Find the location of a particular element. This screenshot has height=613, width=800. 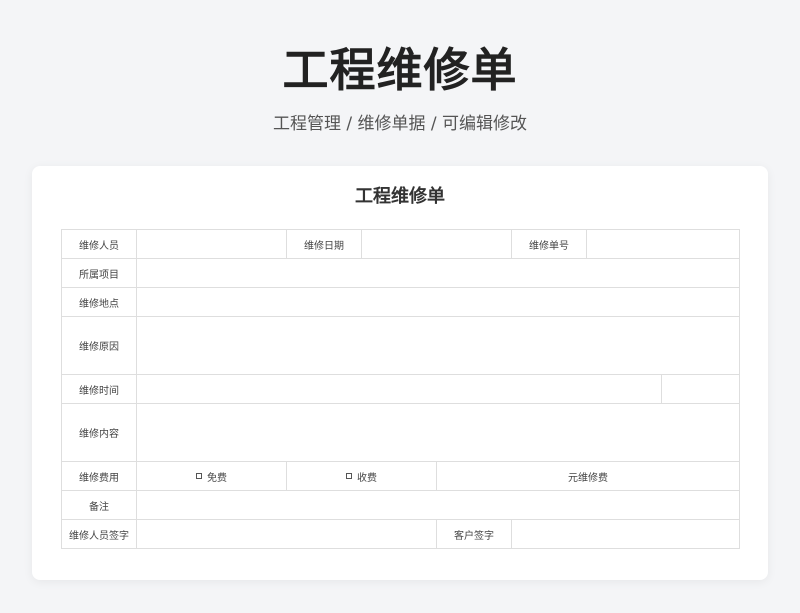

remarks-field is located at coordinates (438, 505).